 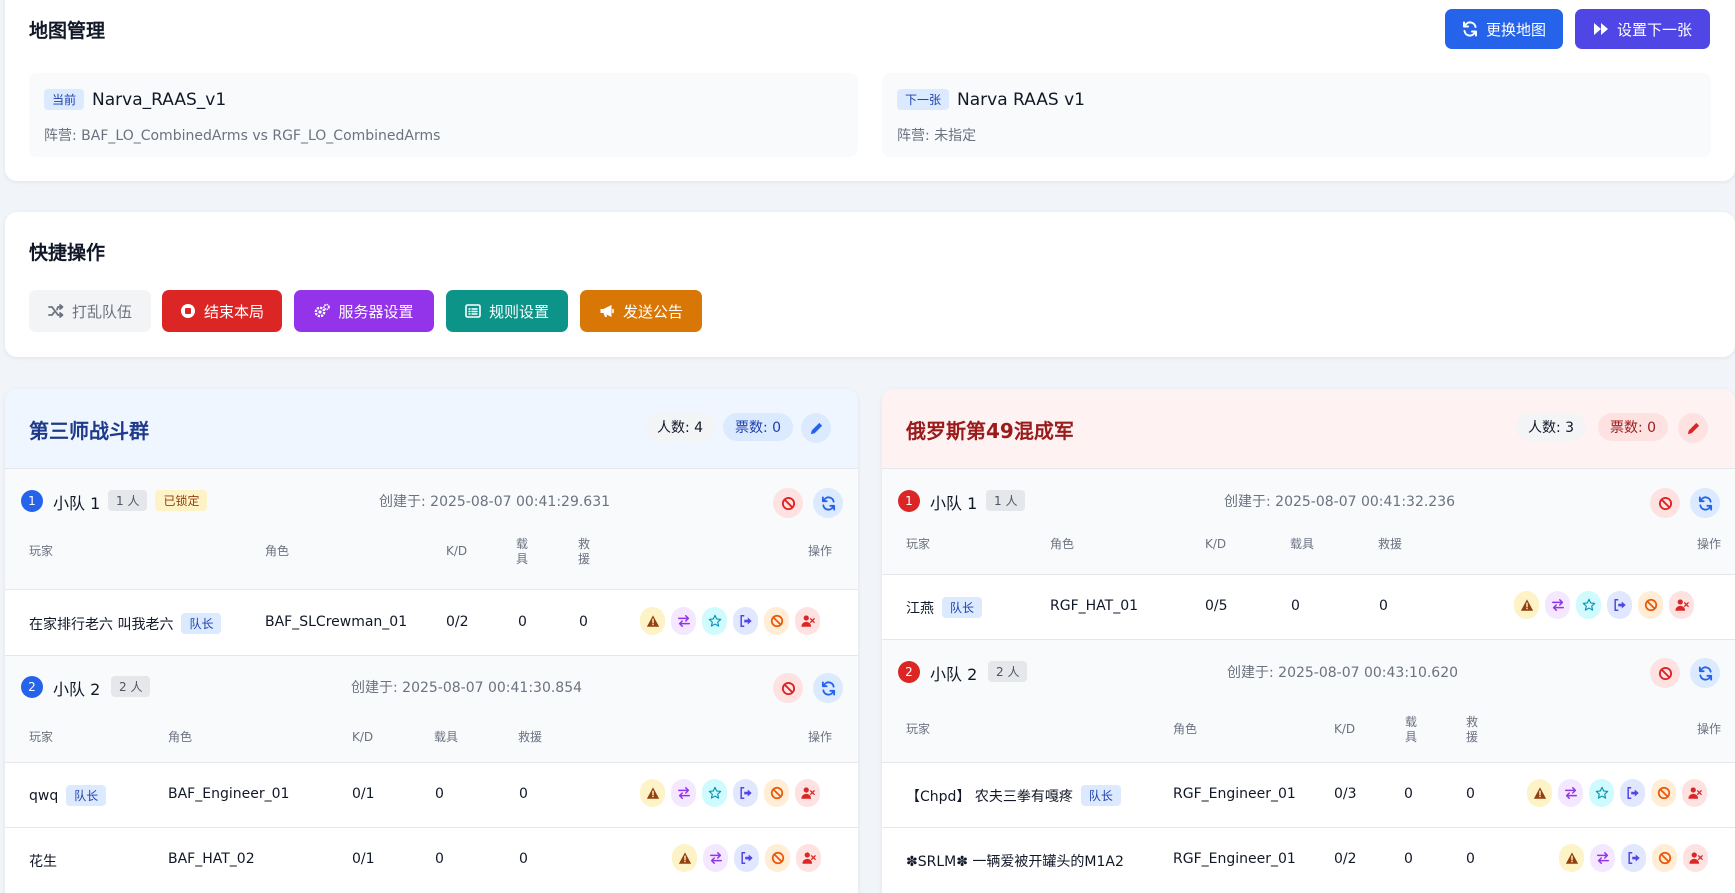 I want to click on team-2-header: 俄罗斯第49混成军 人数: 3 票数: 0, so click(x=1308, y=429).